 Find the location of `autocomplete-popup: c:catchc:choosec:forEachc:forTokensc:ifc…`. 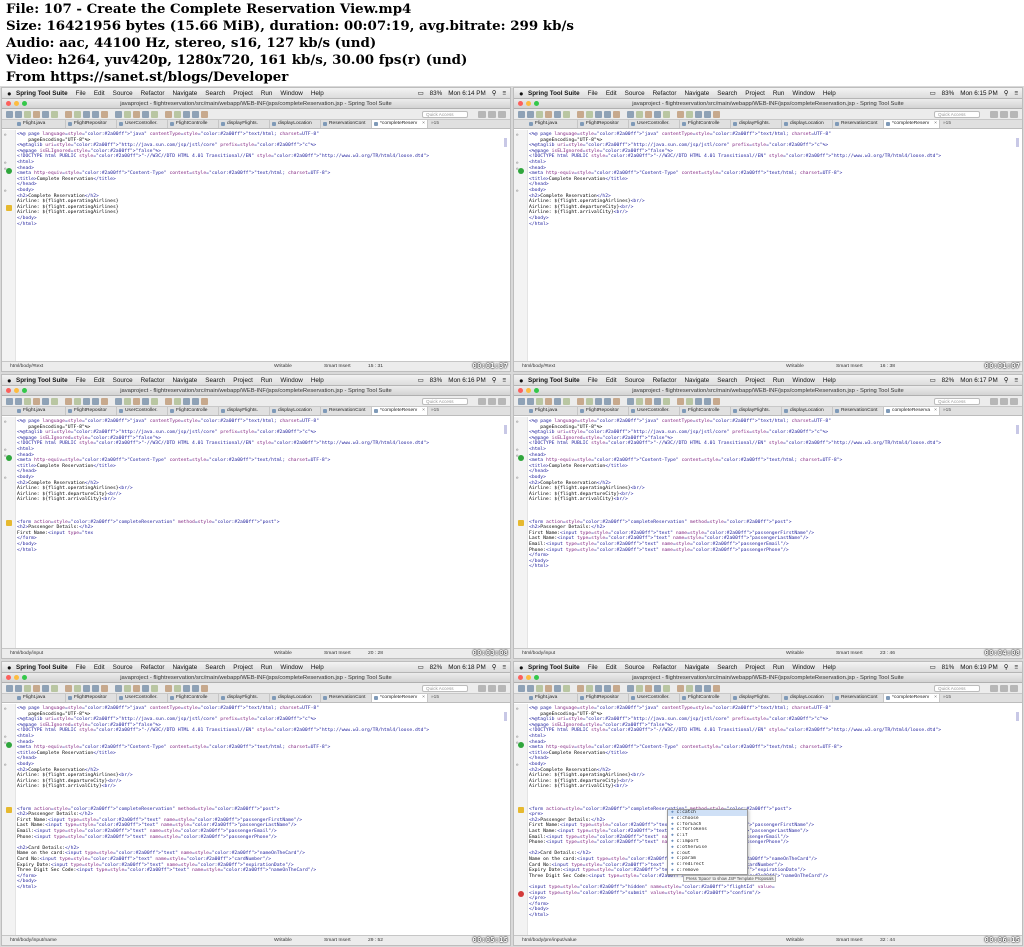

autocomplete-popup: c:catchc:choosec:forEachc:forTokensc:ifc… is located at coordinates (707, 842).